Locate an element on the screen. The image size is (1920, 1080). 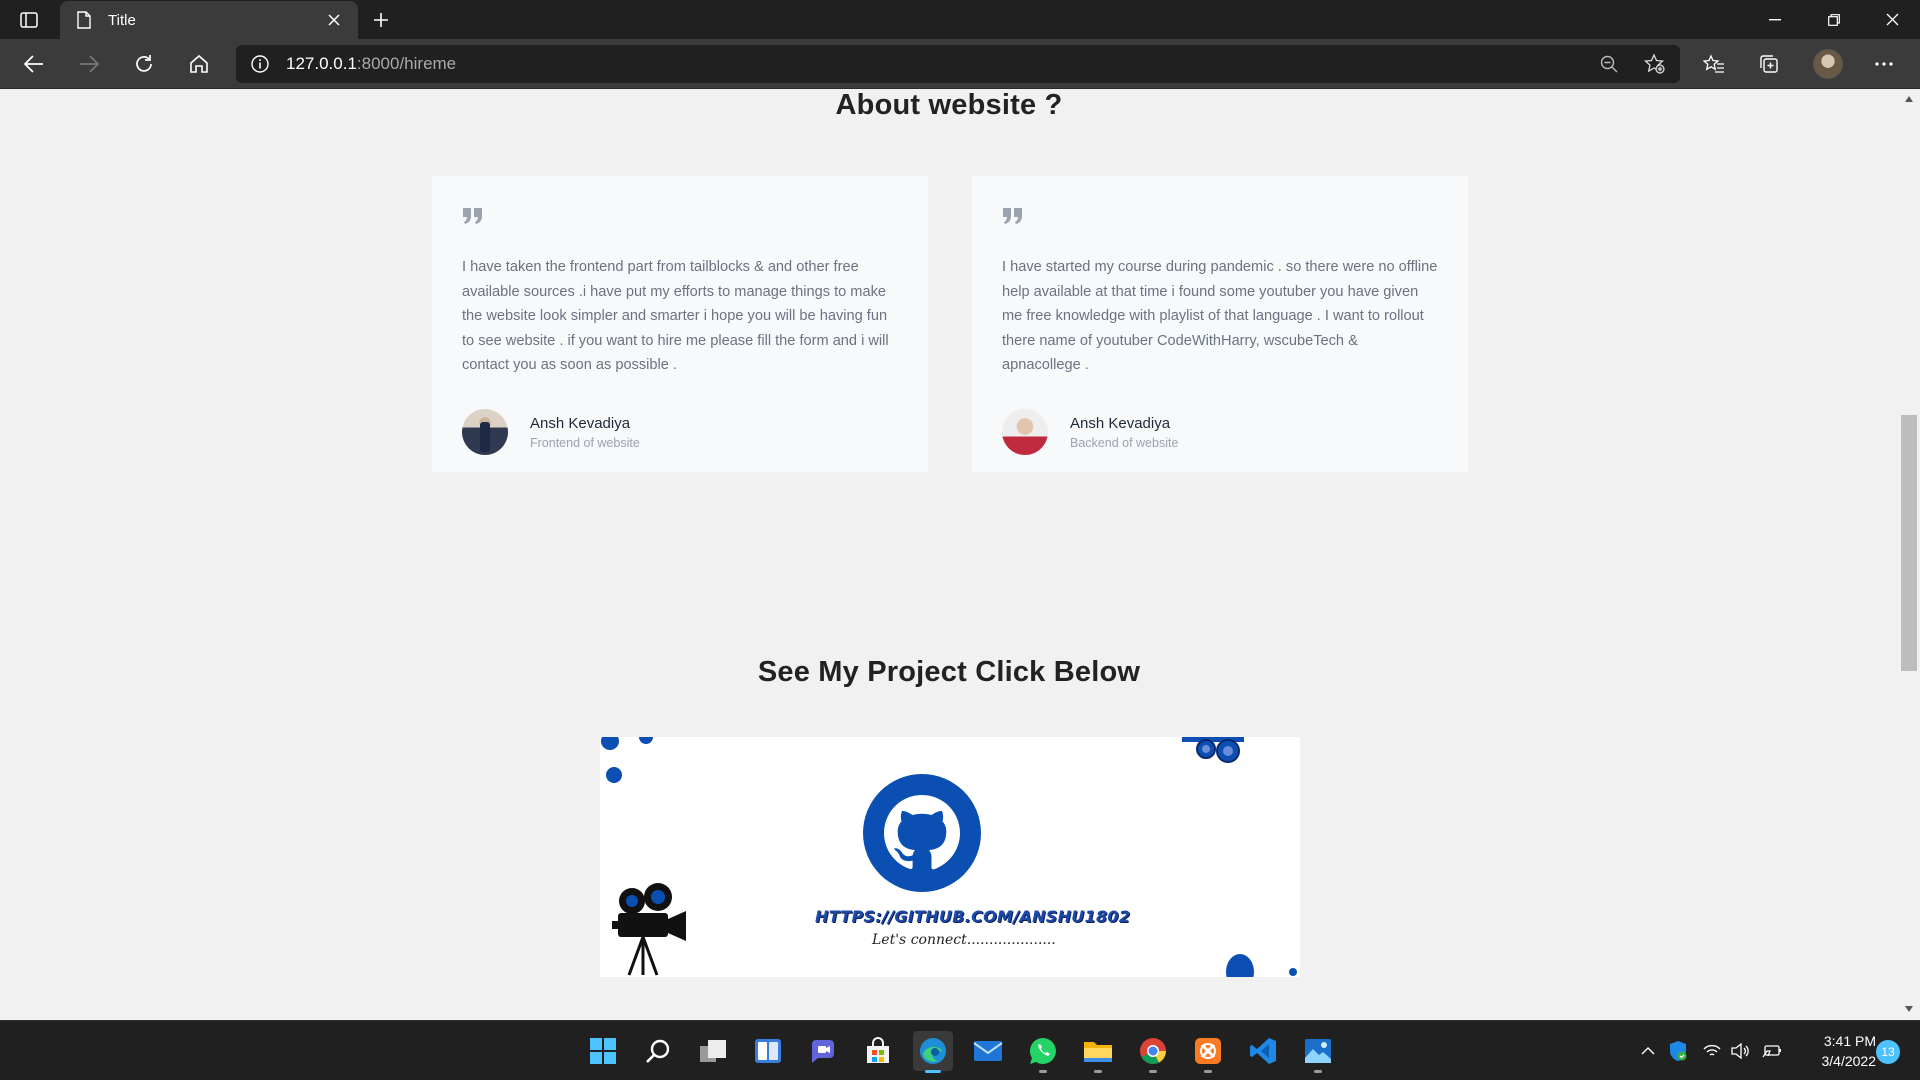
about-title: About website ? is located at coordinates (949, 105).